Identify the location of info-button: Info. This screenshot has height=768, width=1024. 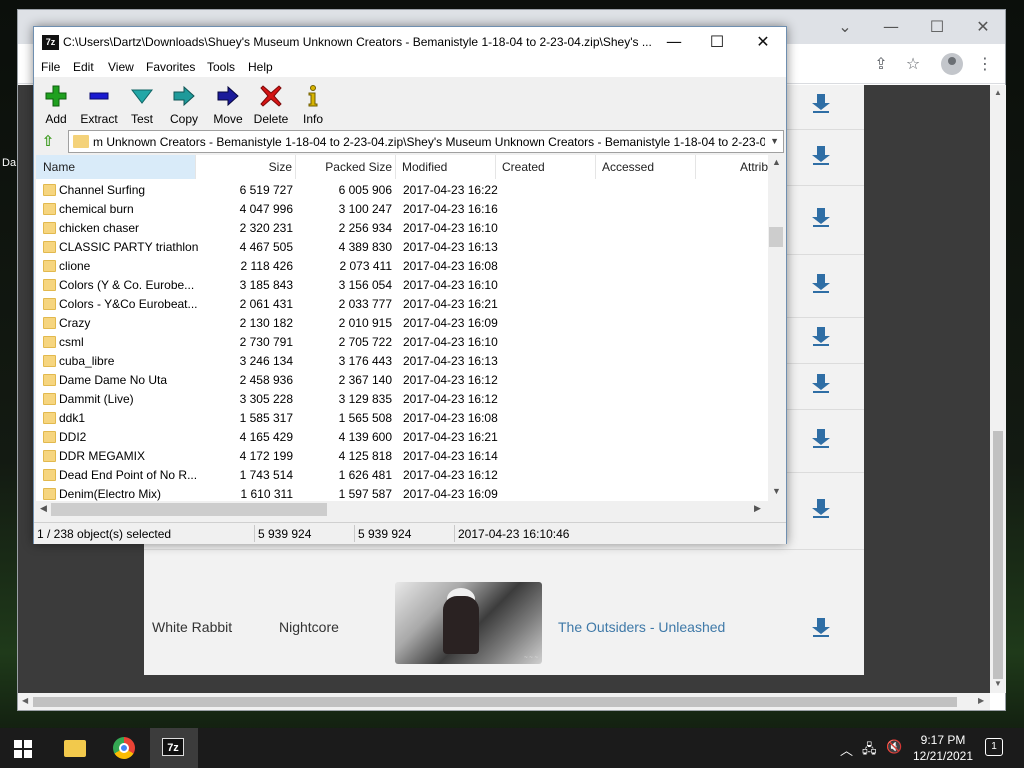
(313, 103).